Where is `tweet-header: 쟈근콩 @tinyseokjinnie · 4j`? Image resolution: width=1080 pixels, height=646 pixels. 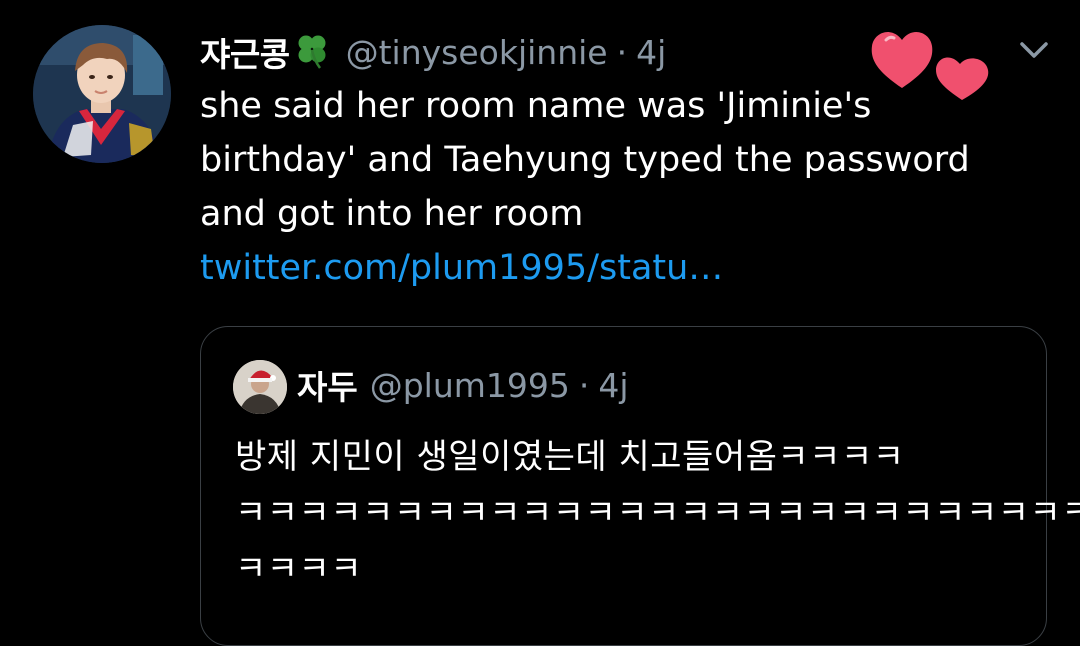 tweet-header: 쟈근콩 @tinyseokjinnie · 4j is located at coordinates (433, 52).